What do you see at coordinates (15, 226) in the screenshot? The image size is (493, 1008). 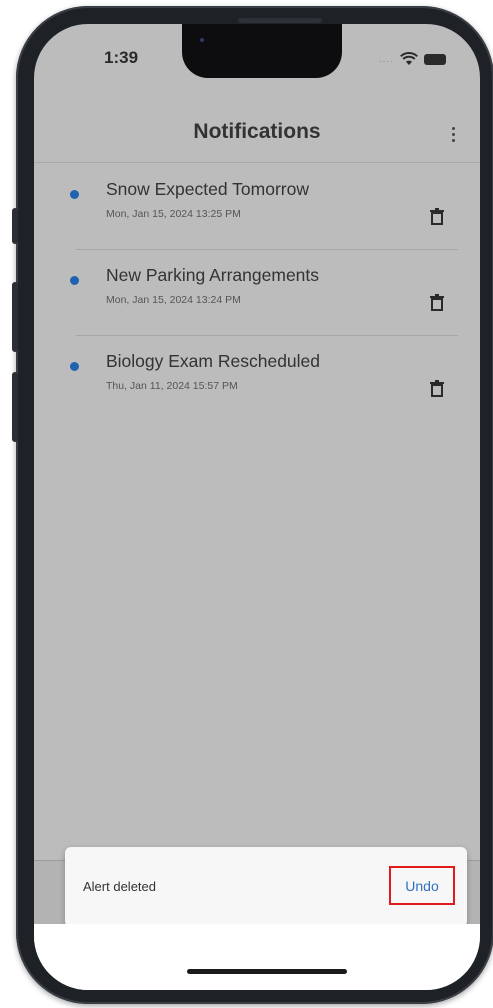 I see `mute-switch` at bounding box center [15, 226].